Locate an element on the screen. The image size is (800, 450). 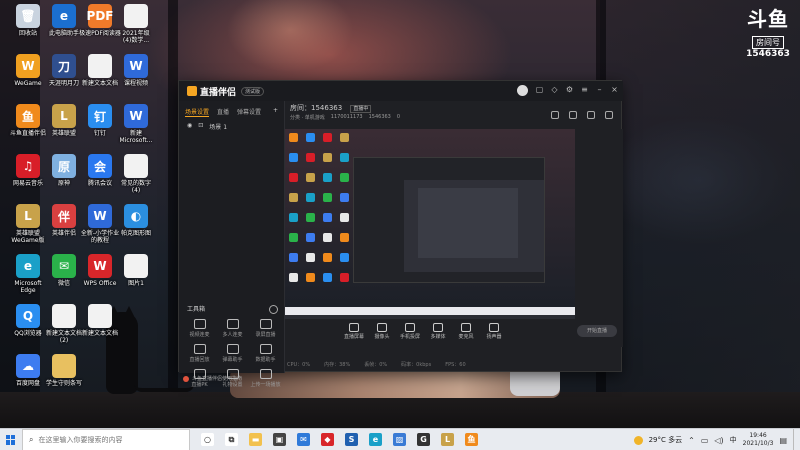
bell-icon is located at coordinates (591, 115).